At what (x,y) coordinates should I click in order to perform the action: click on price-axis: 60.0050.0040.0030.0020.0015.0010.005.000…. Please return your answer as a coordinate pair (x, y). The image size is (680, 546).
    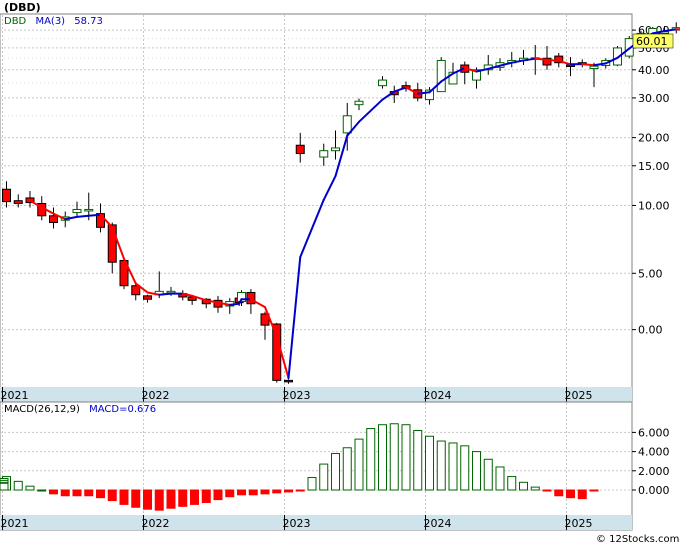
    Looking at the image, I should click on (651, 180).